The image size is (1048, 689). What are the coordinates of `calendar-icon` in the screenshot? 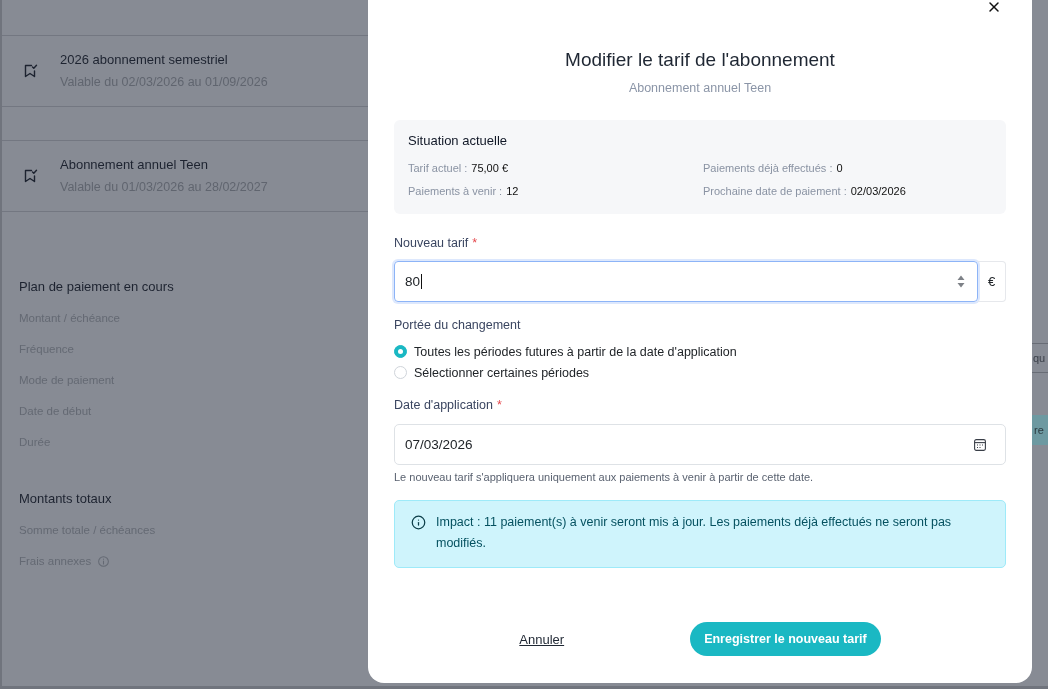 It's located at (980, 444).